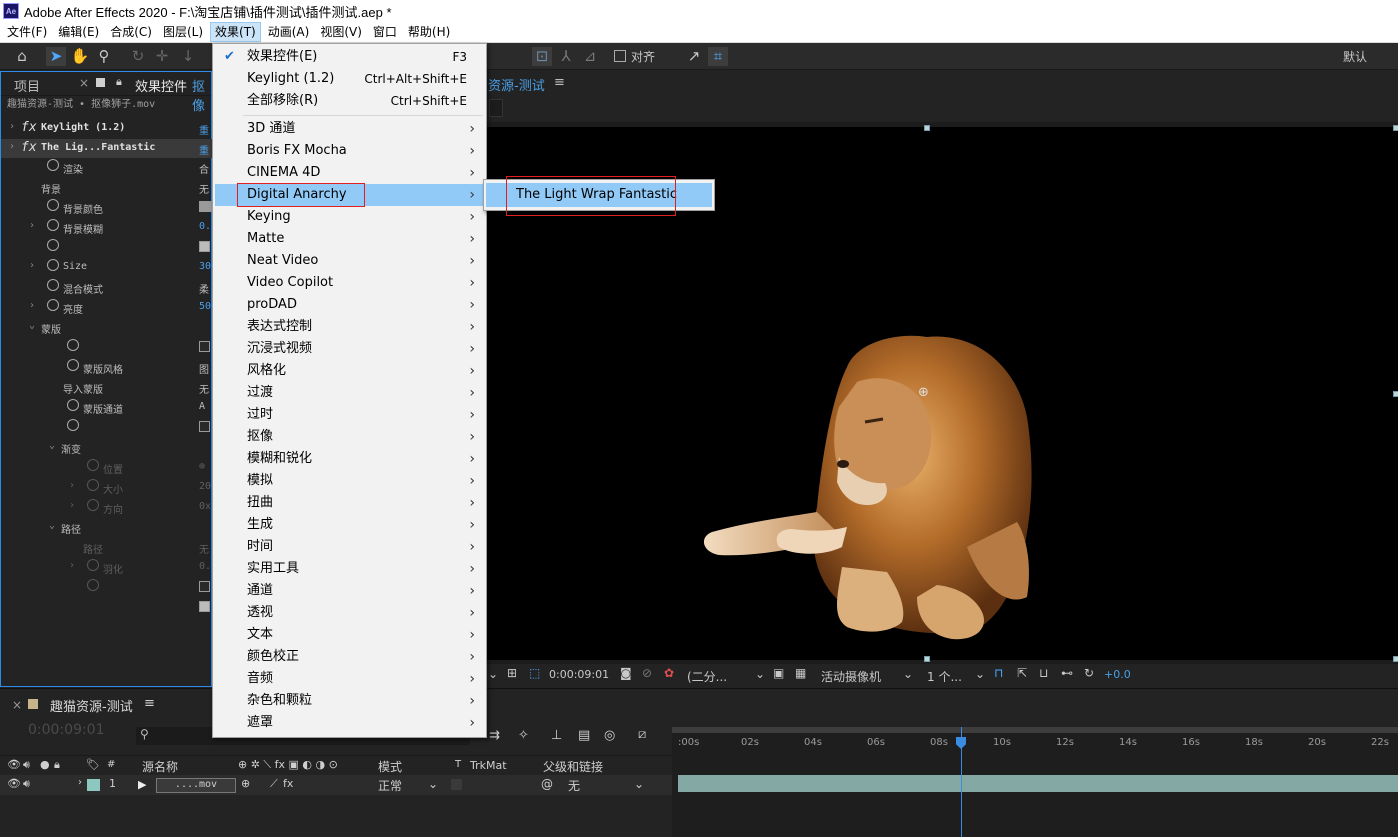  Describe the element at coordinates (119, 82) in the screenshot. I see `padlock-icon: 🔒︎` at that location.